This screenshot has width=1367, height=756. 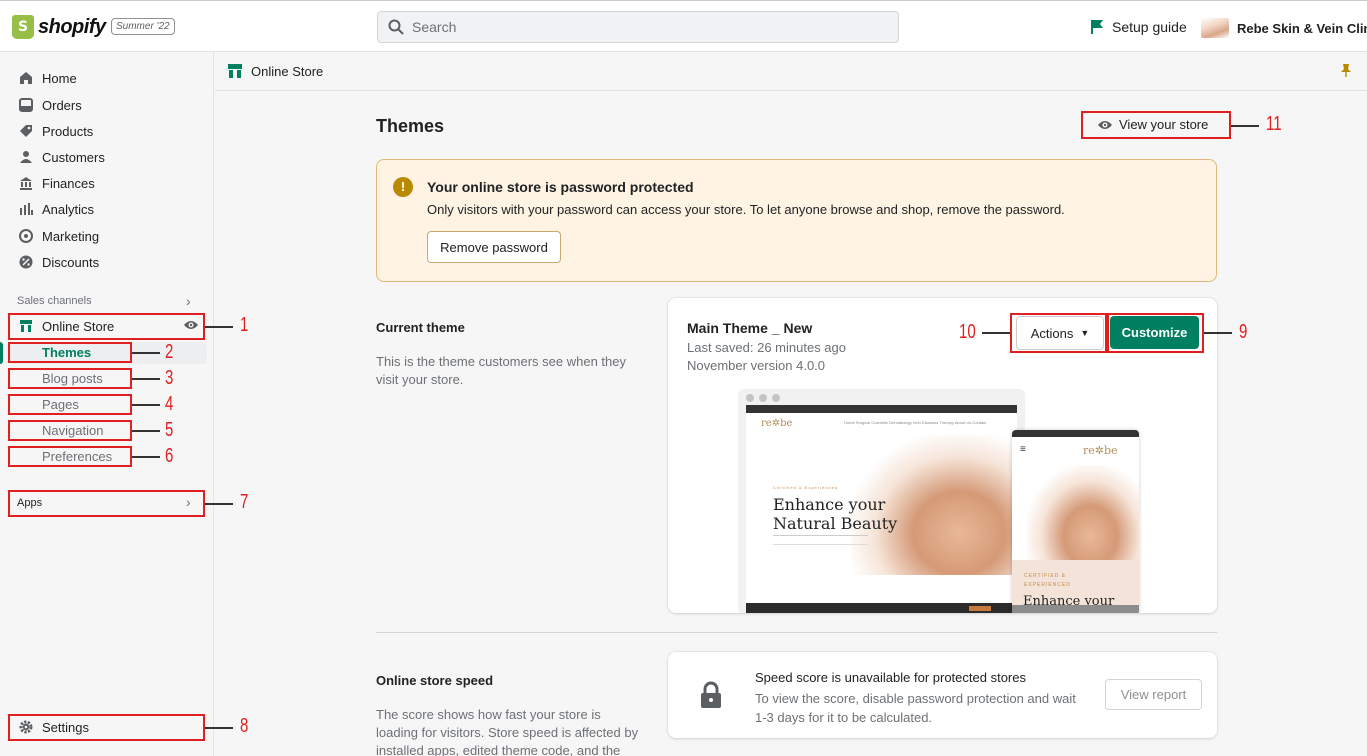 What do you see at coordinates (1243, 332) in the screenshot?
I see `annotation-number: 9` at bounding box center [1243, 332].